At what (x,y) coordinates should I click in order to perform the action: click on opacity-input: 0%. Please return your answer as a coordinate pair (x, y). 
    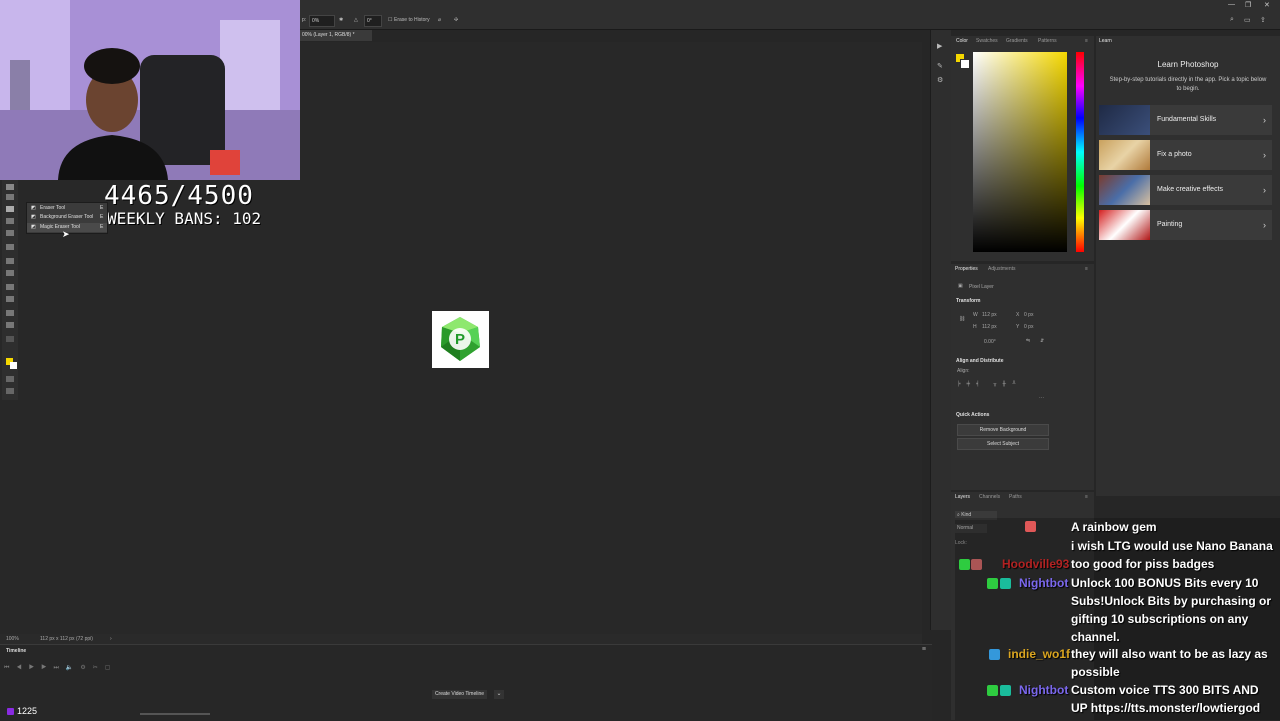
    Looking at the image, I should click on (322, 21).